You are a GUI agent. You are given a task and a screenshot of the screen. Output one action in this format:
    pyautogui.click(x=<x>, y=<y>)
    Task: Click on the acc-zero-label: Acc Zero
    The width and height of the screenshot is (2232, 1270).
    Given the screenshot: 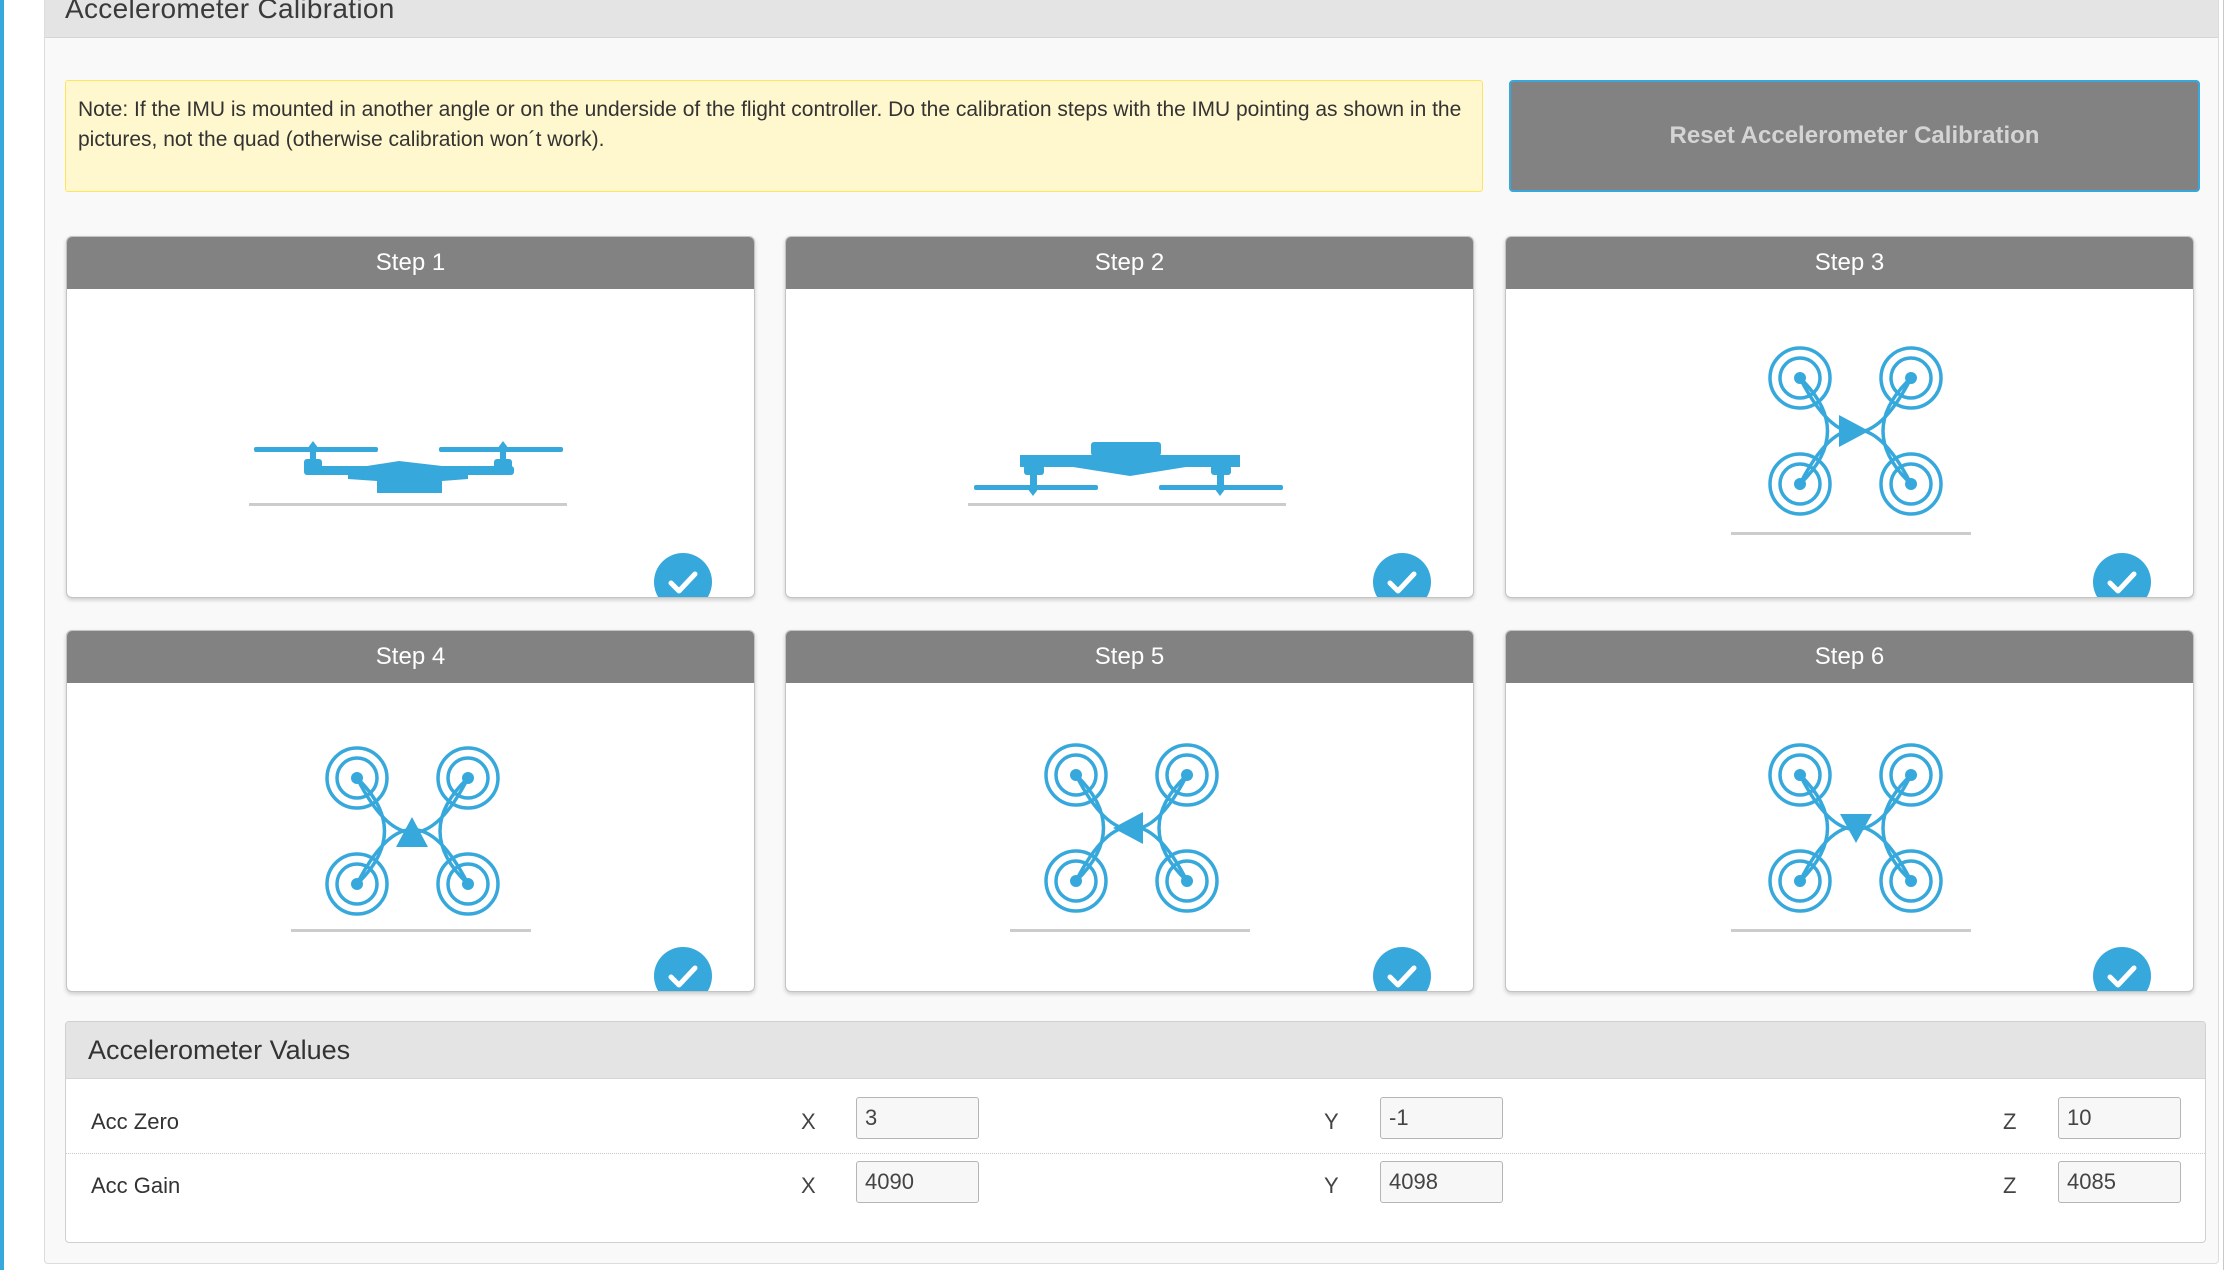 What is the action you would take?
    pyautogui.click(x=135, y=1121)
    